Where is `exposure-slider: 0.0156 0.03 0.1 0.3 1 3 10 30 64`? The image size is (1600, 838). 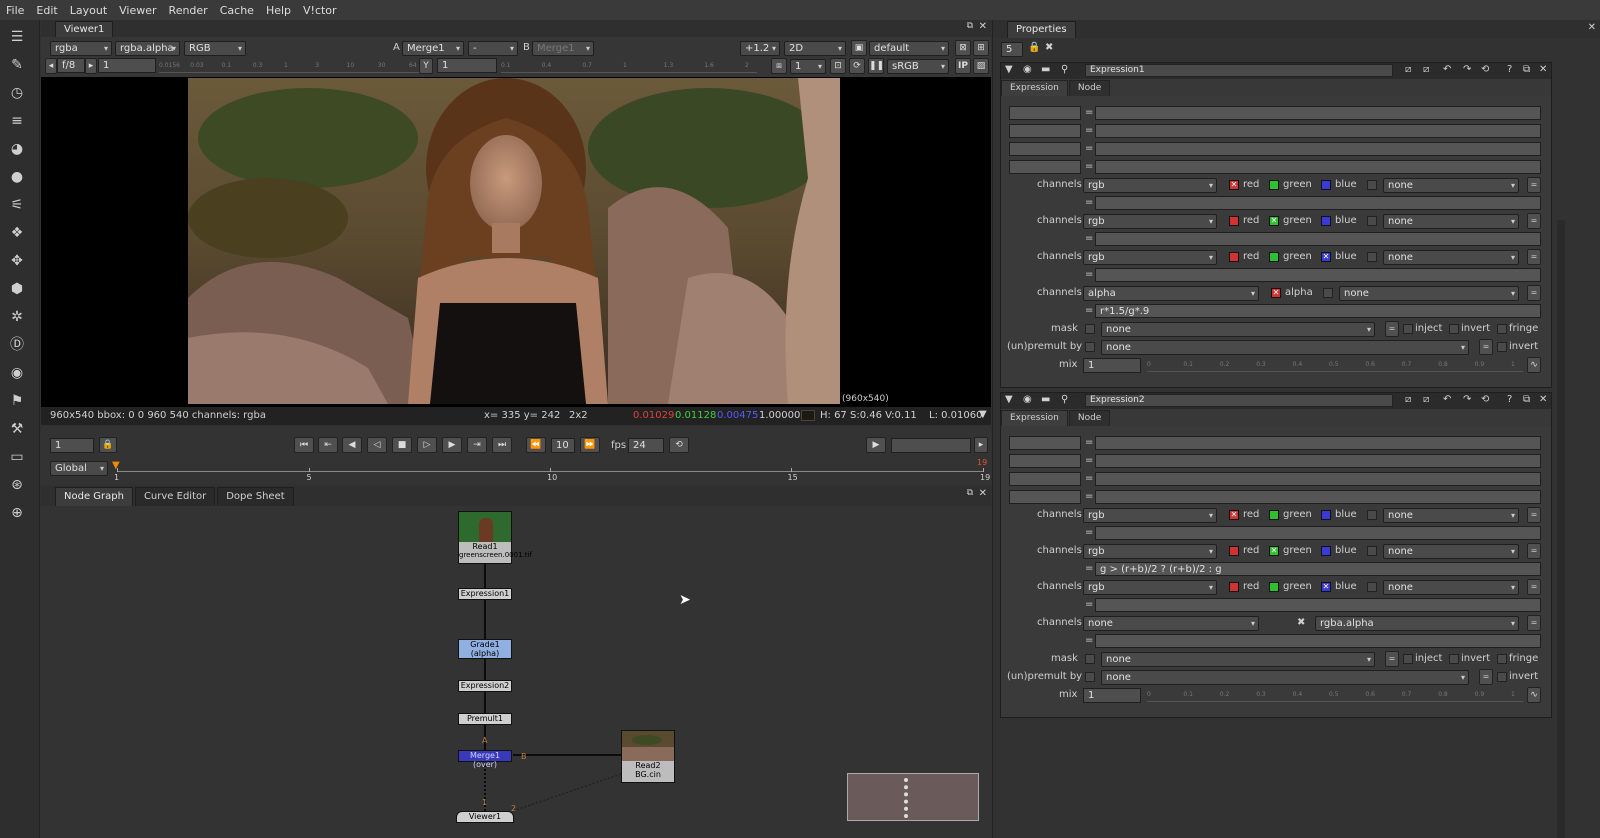 exposure-slider: 0.0156 0.03 0.1 0.3 1 3 10 30 64 is located at coordinates (290, 66).